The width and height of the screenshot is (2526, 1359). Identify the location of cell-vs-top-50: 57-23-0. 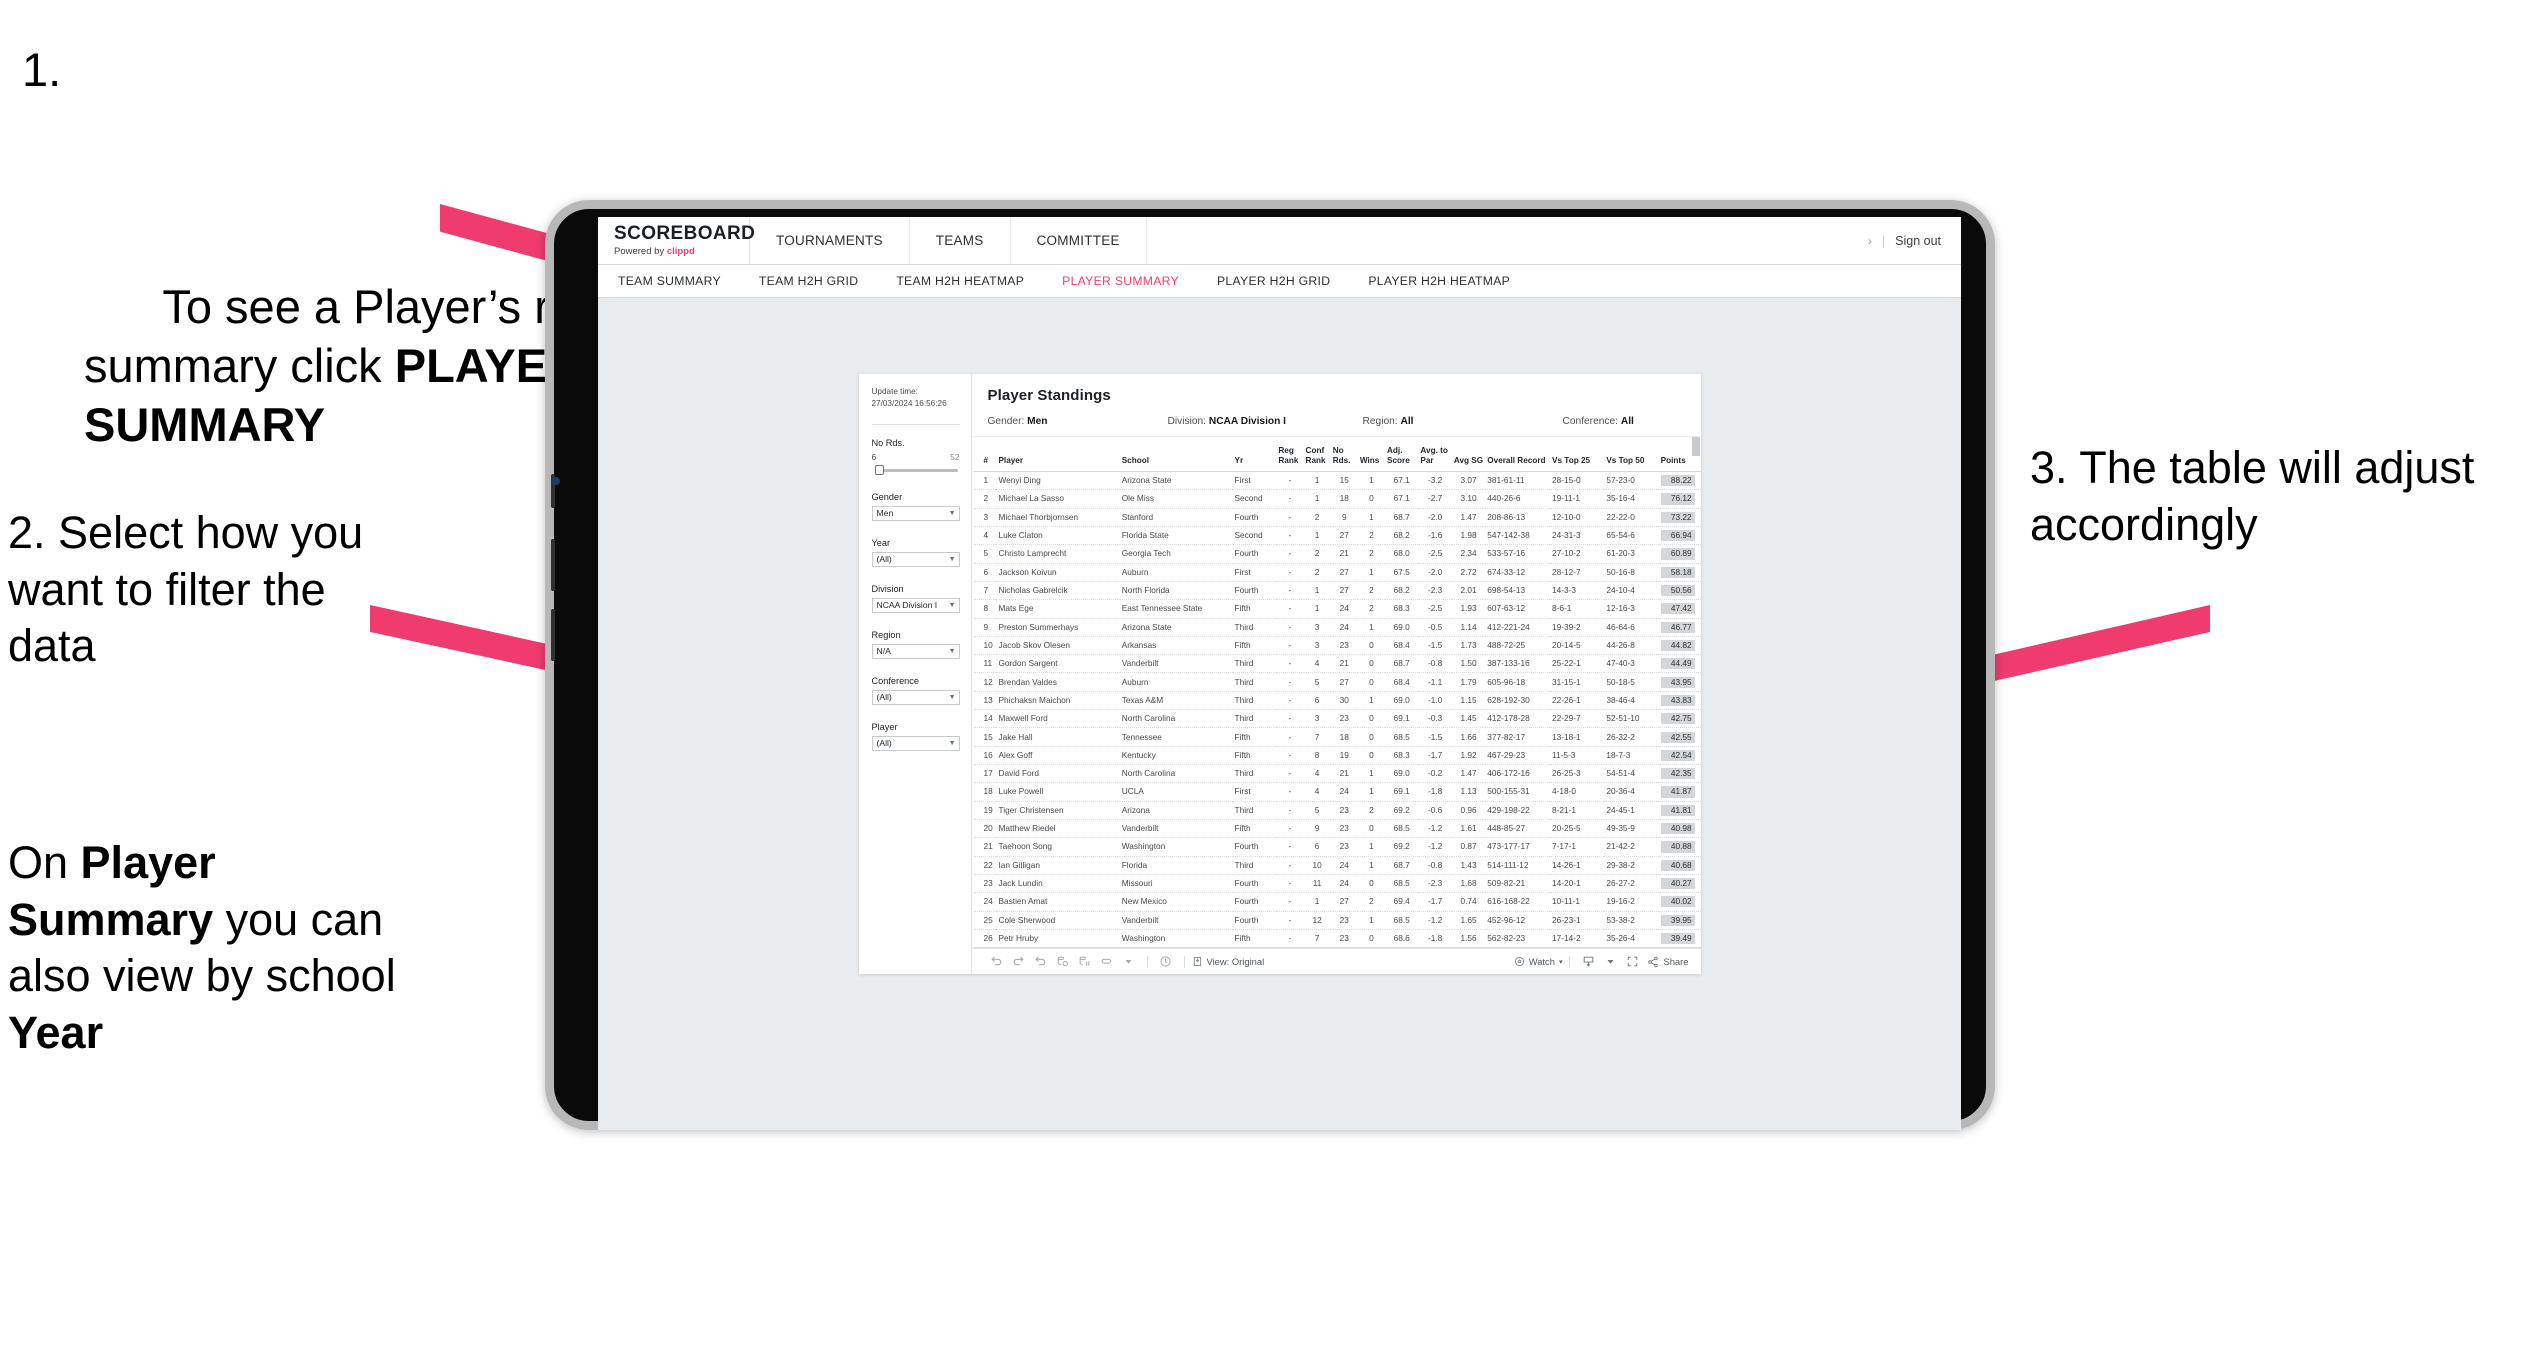
(1631, 481).